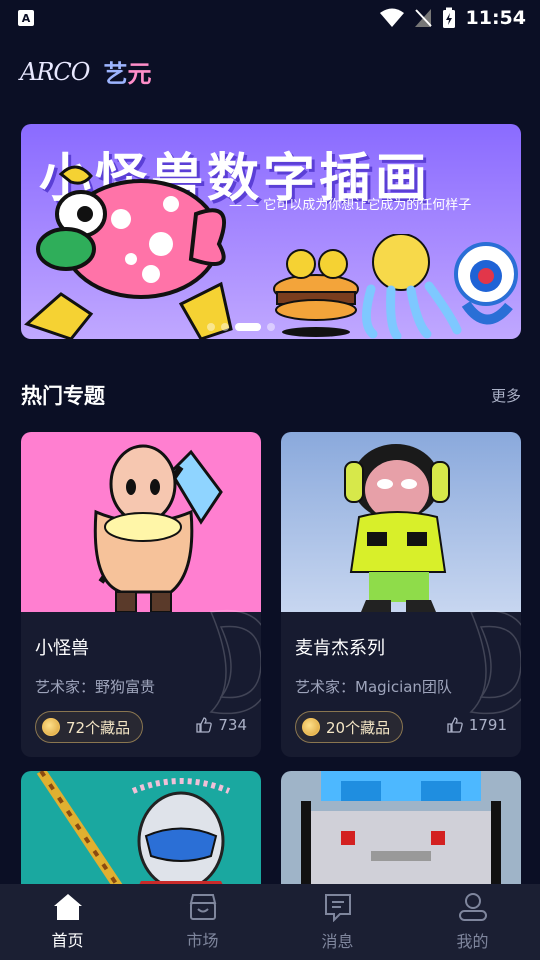 This screenshot has height=960, width=540. I want to click on logo-text-cn-2: 元, so click(139, 74).